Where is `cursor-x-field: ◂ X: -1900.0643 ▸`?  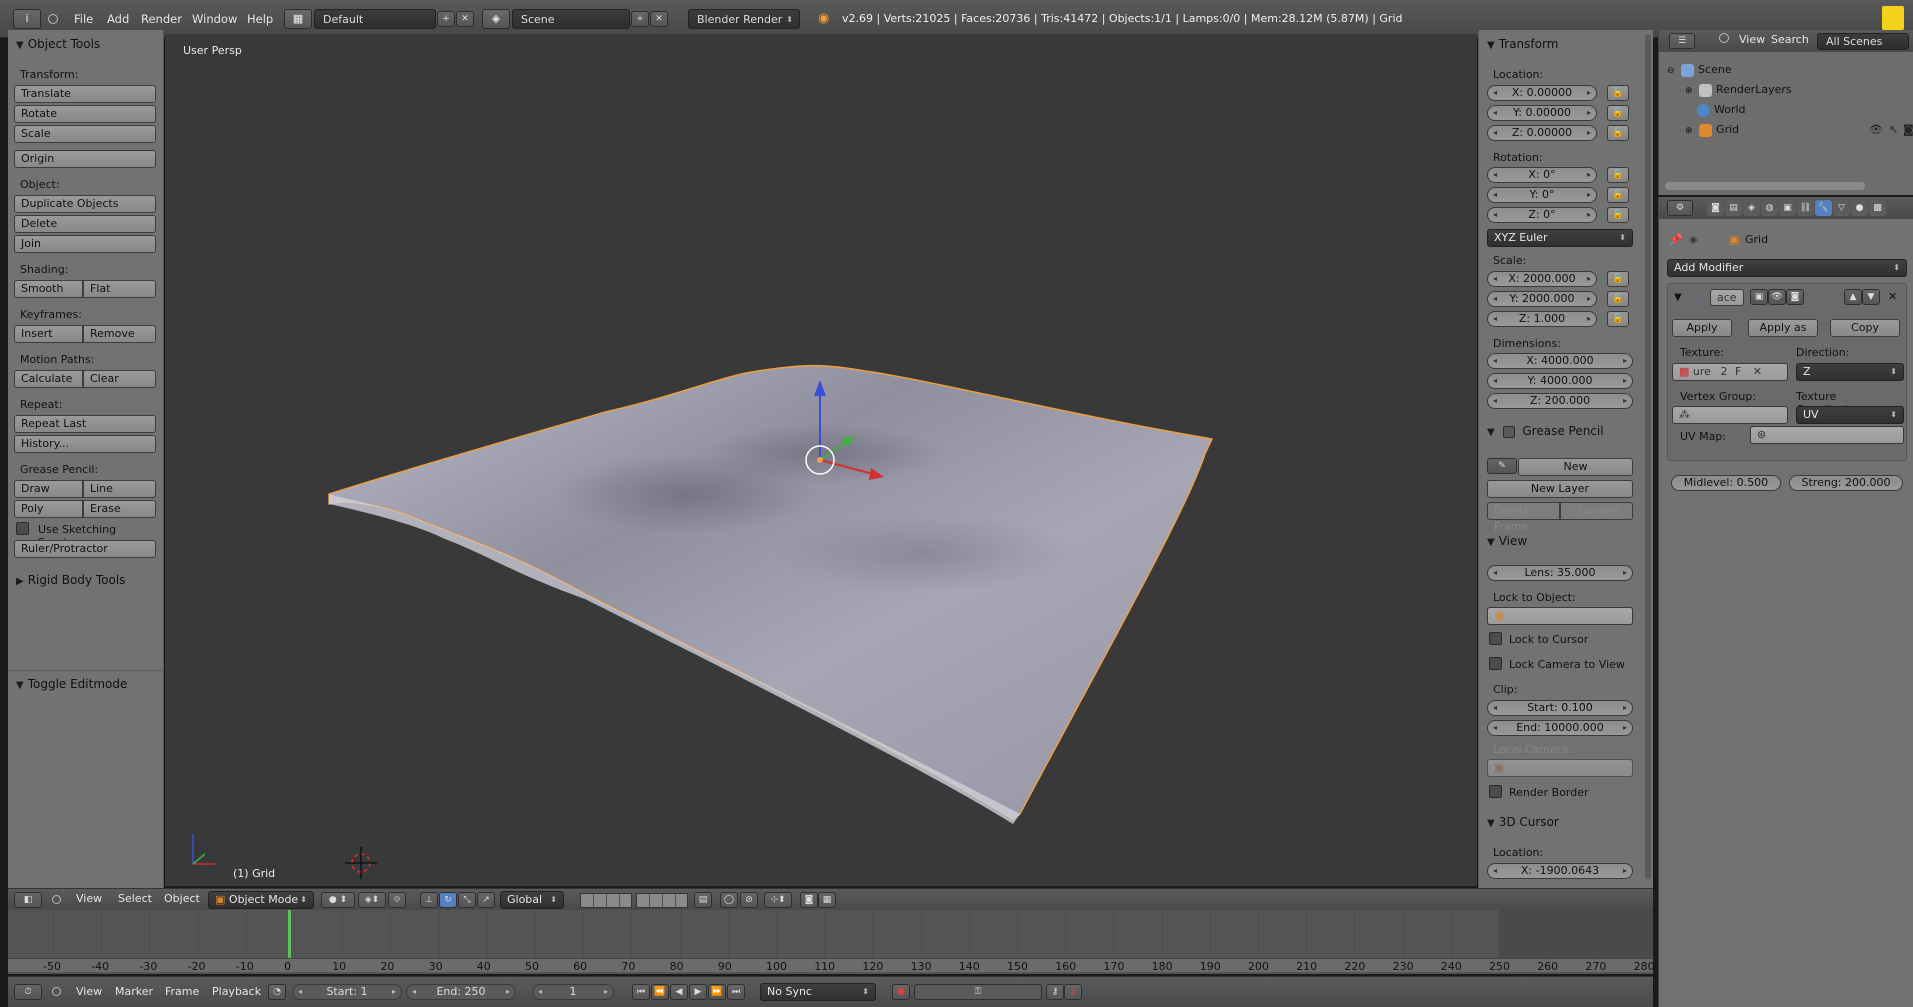 cursor-x-field: ◂ X: -1900.0643 ▸ is located at coordinates (1560, 871).